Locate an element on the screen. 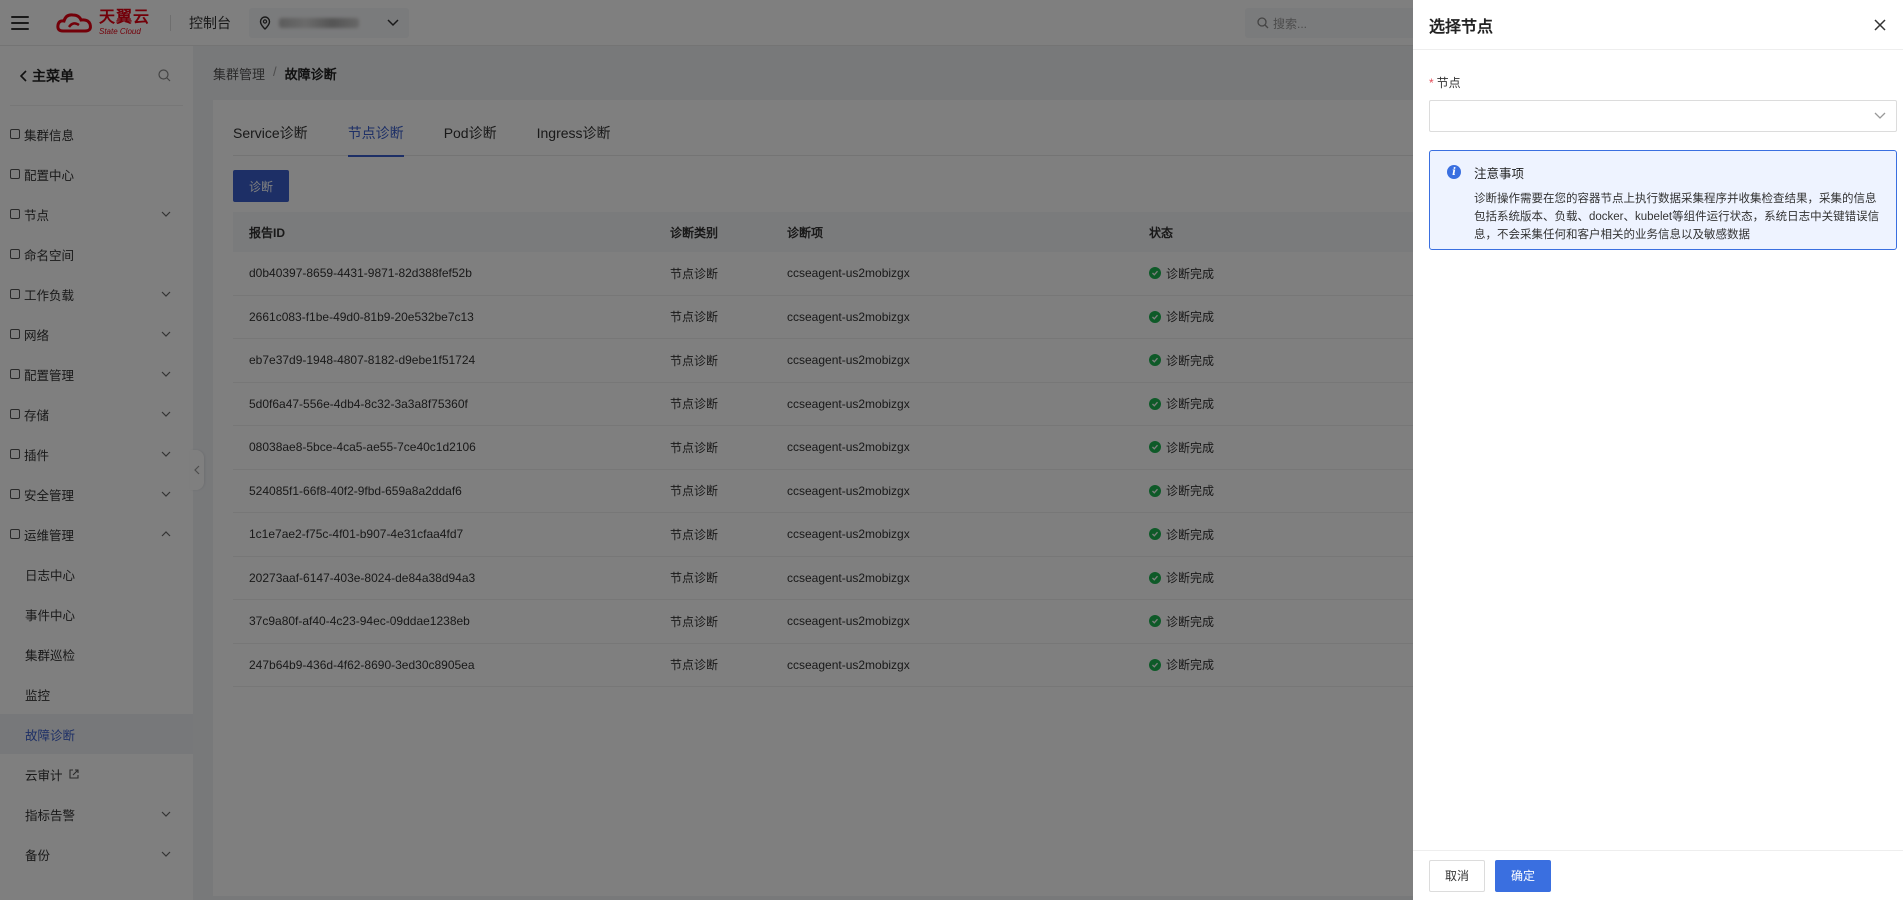 This screenshot has width=1903, height=900. node-field-label: * 节点 is located at coordinates (1445, 82).